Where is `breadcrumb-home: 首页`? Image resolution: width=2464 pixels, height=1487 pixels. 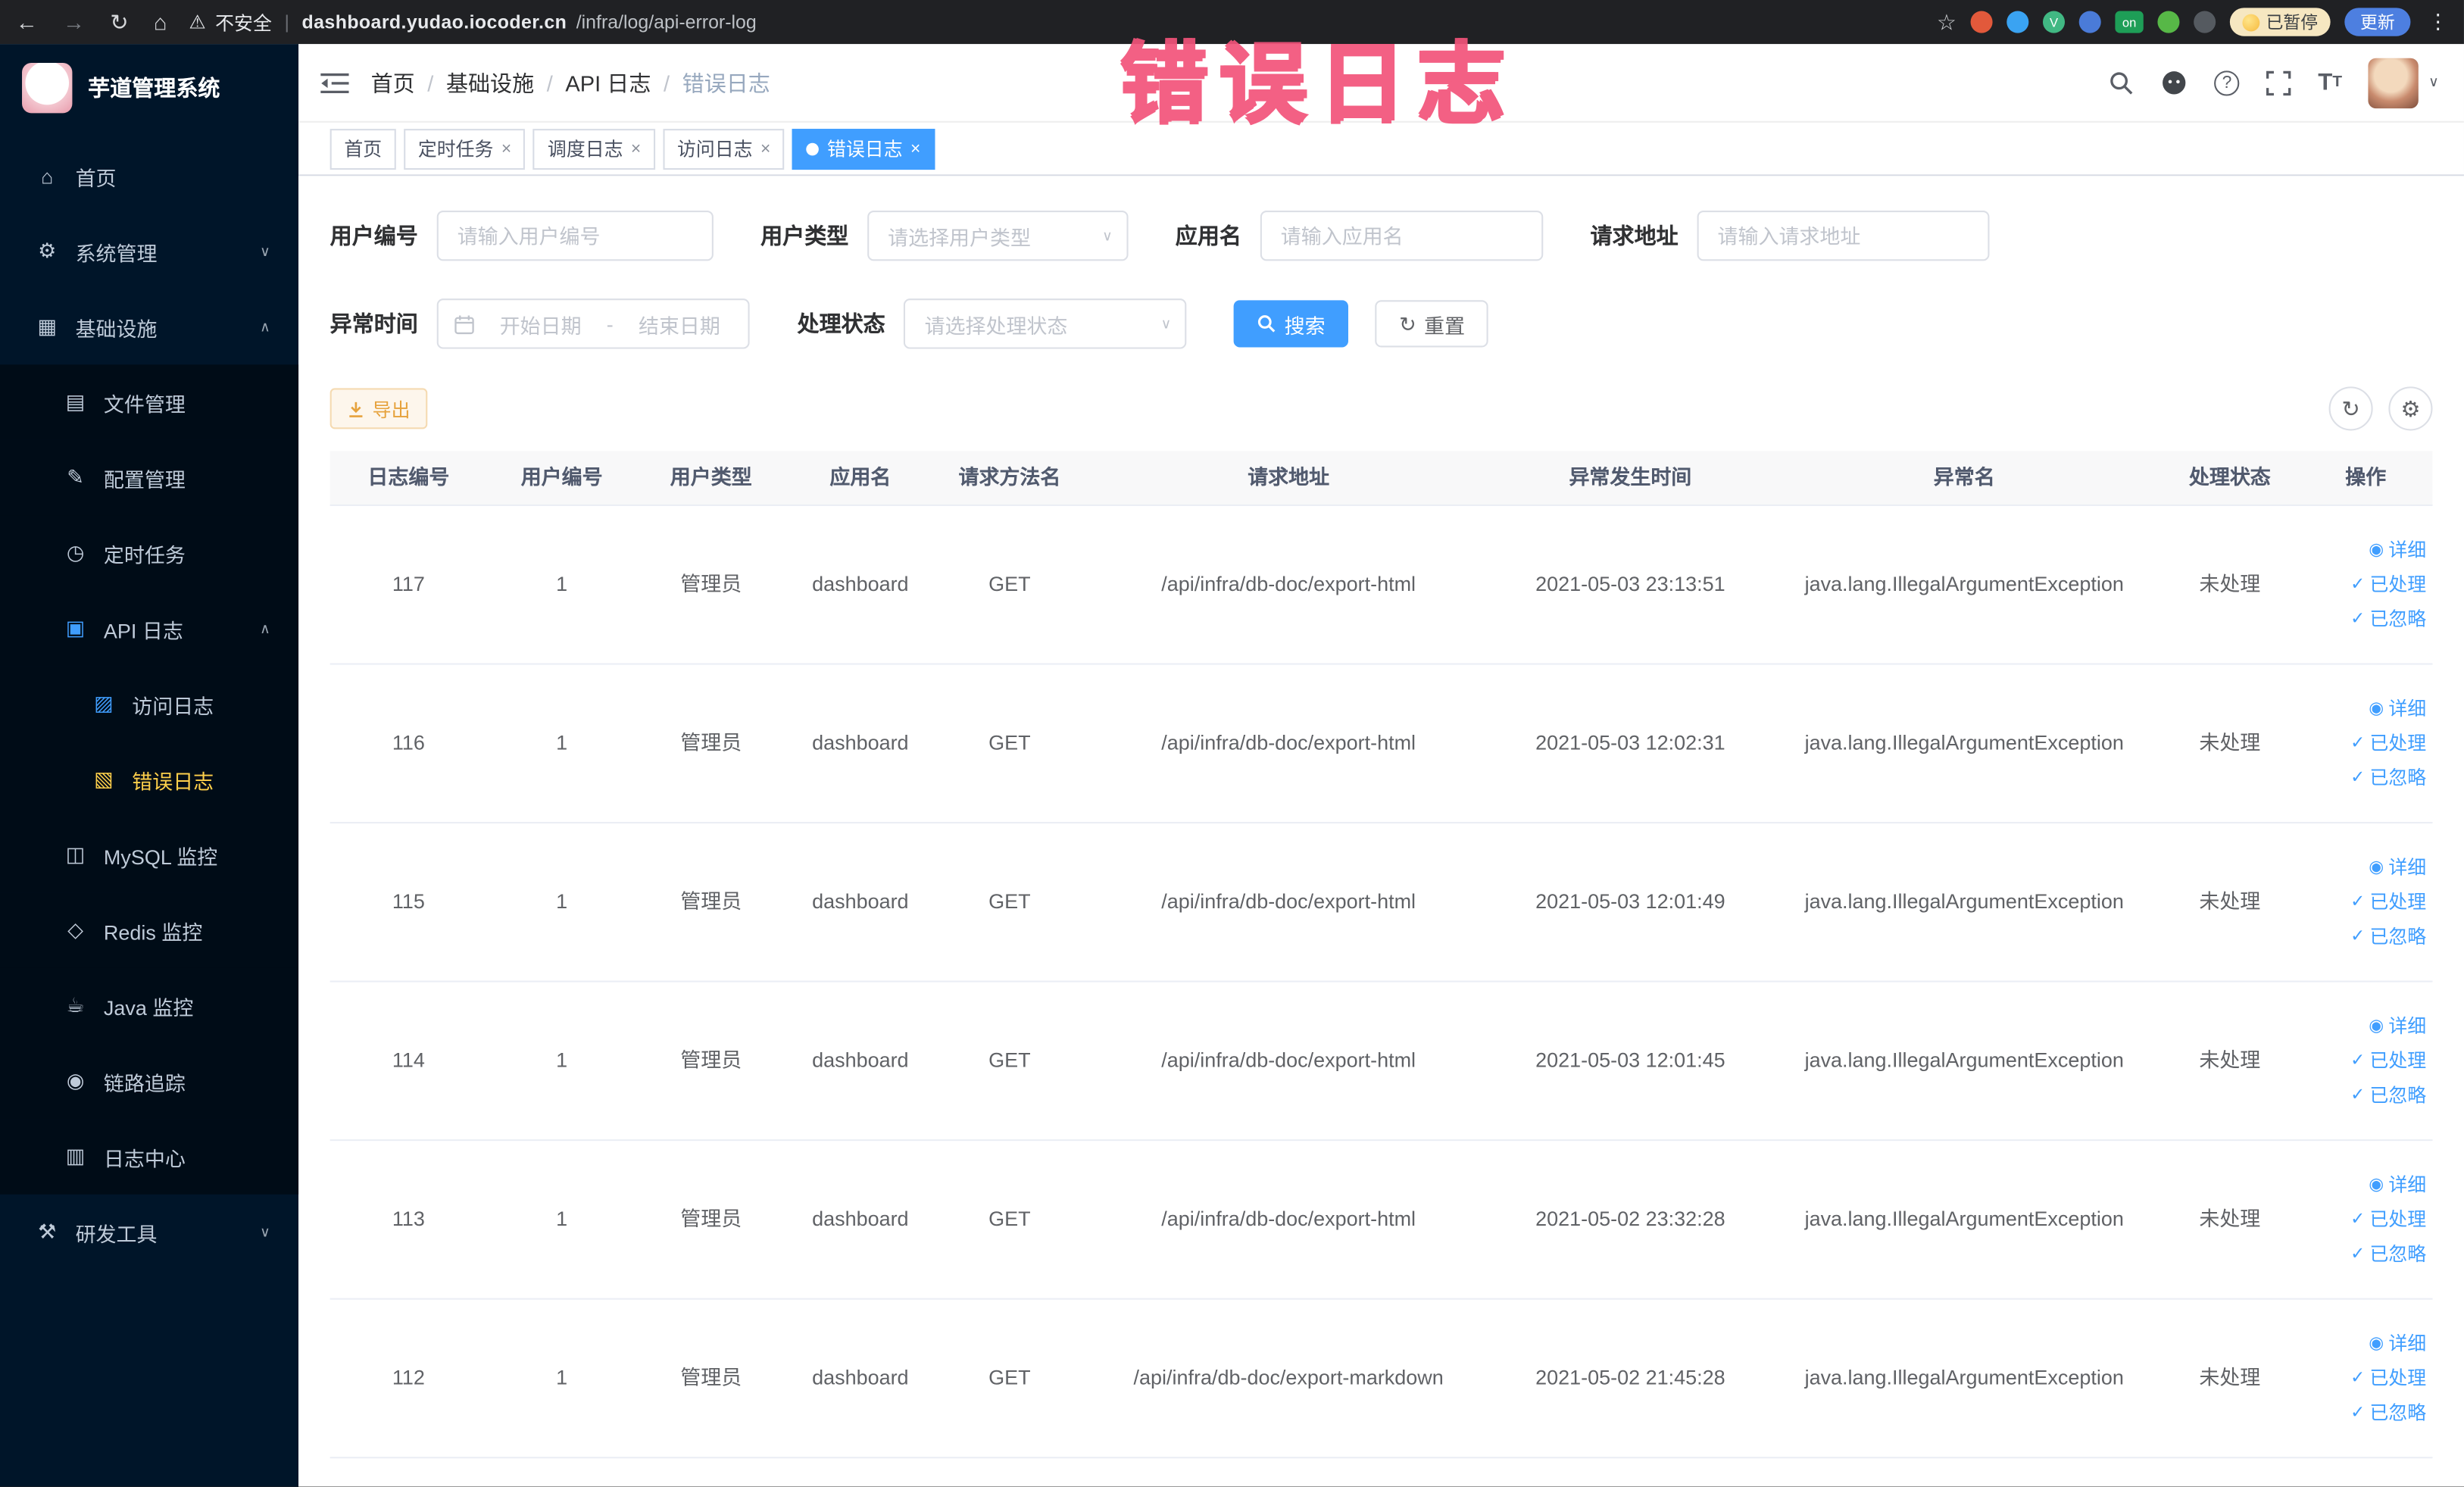
breadcrumb-home: 首页 is located at coordinates (393, 82).